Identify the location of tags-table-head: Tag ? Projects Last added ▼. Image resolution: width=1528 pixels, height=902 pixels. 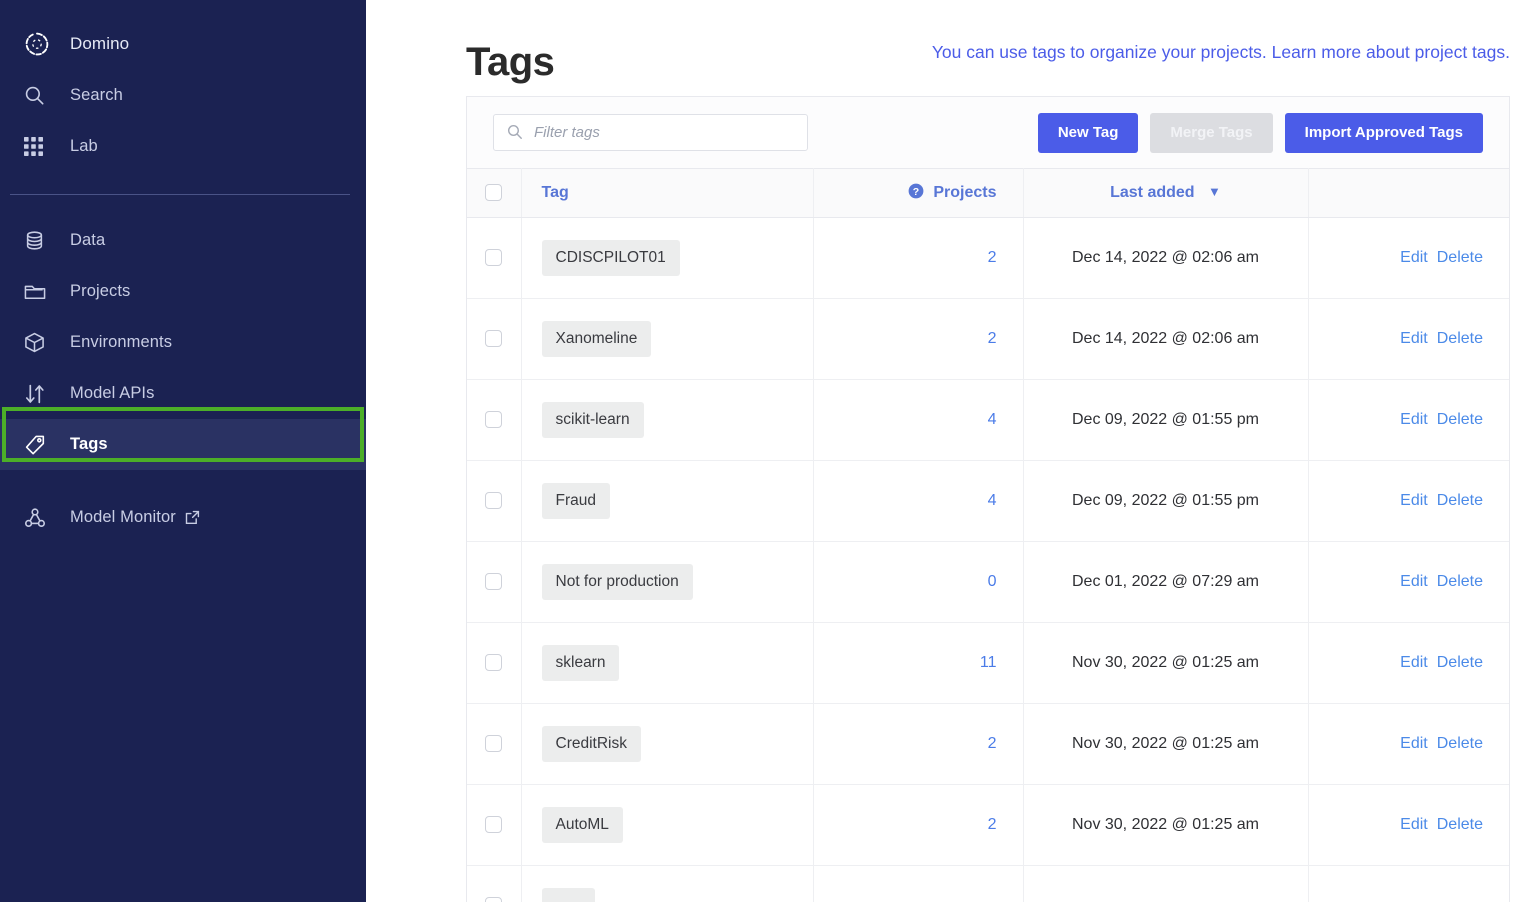
(988, 193).